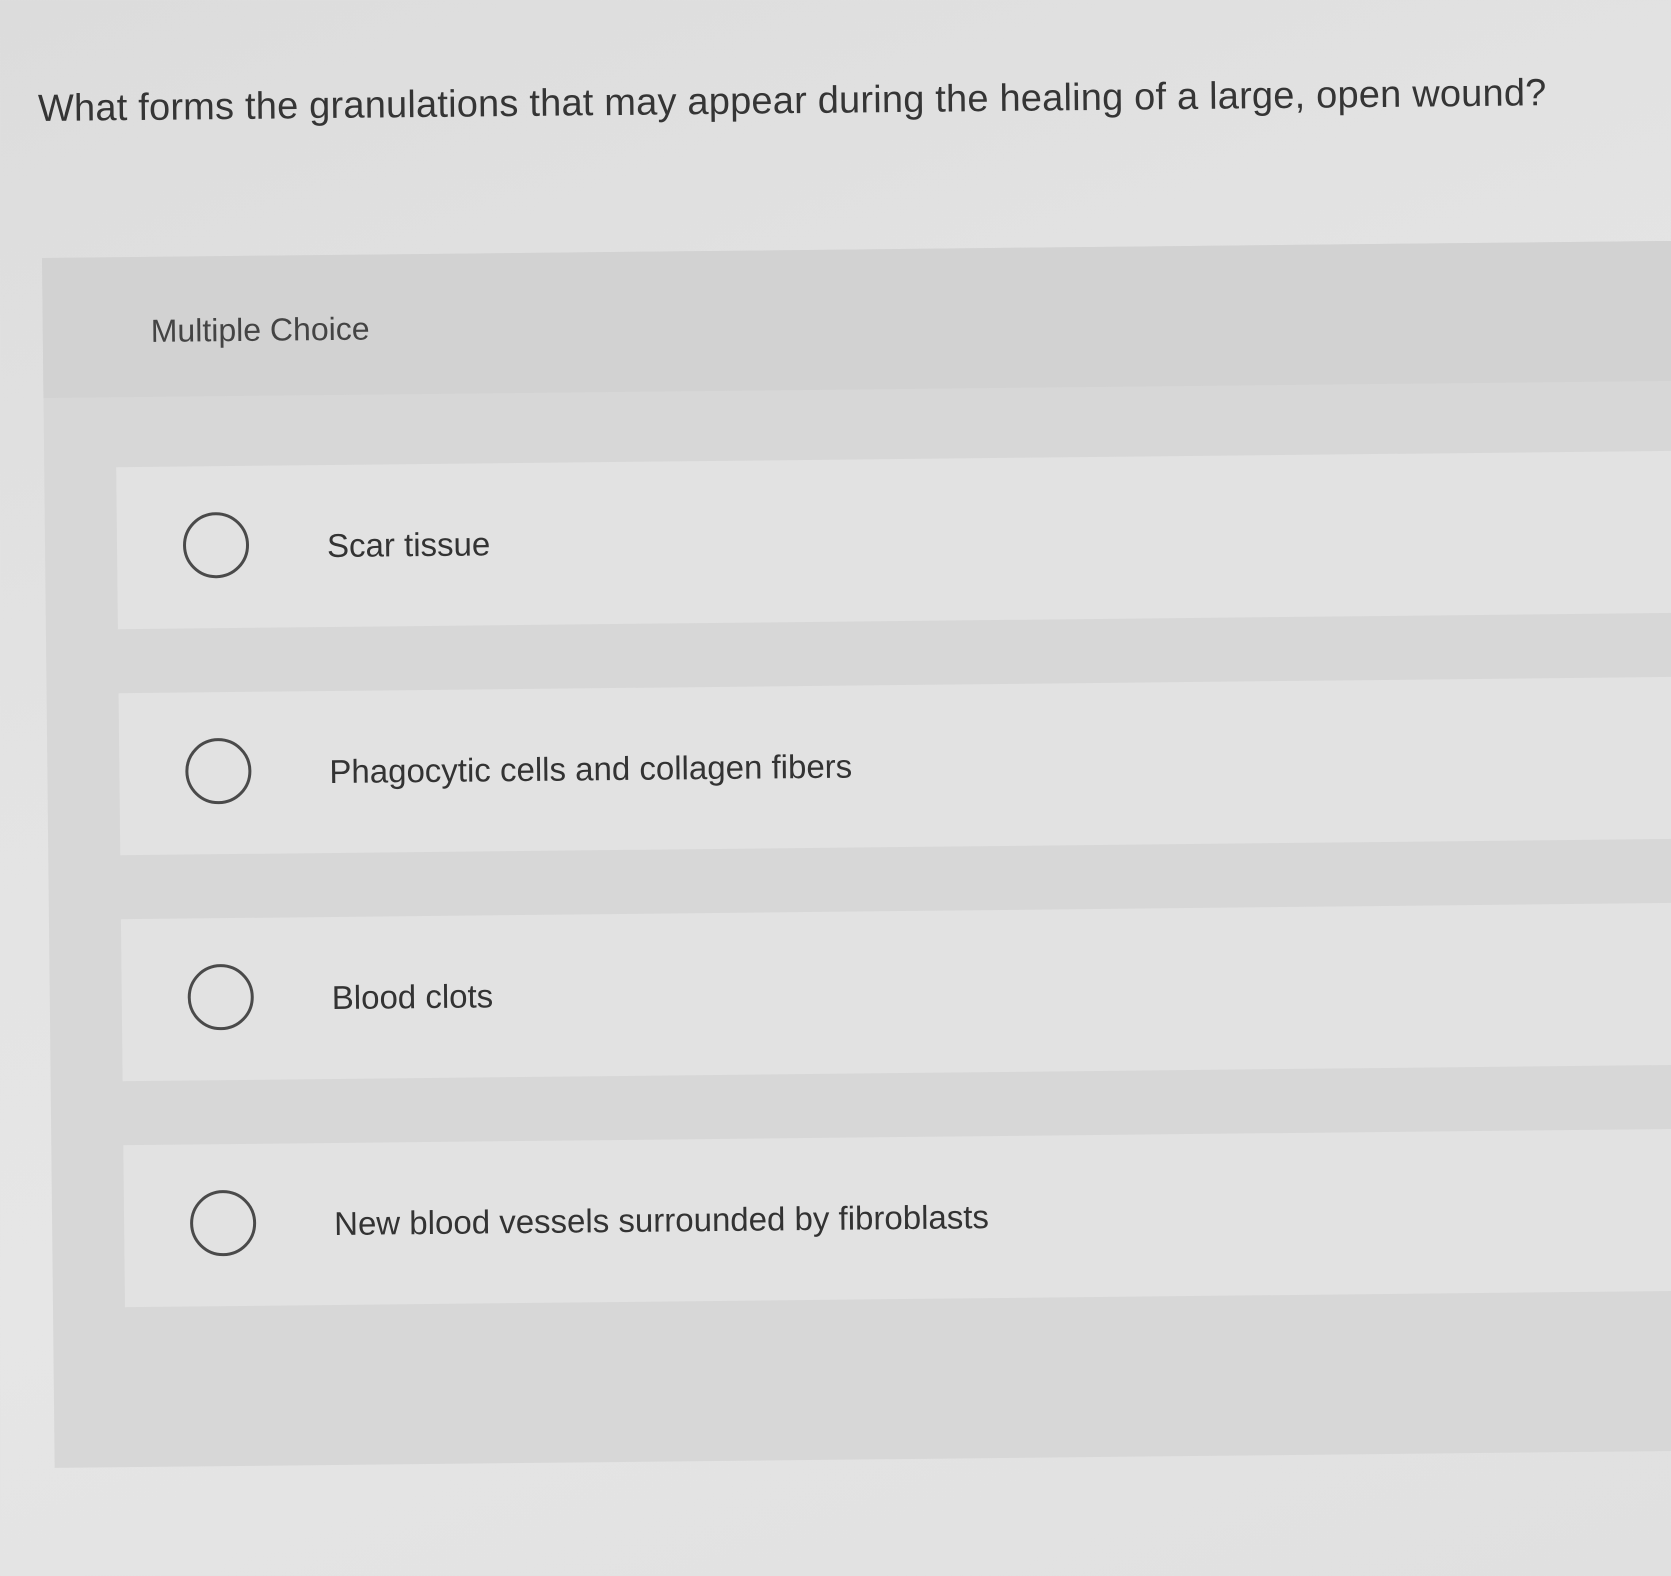 Image resolution: width=1671 pixels, height=1576 pixels. What do you see at coordinates (895, 992) in the screenshot?
I see `answer-option: Blood clots` at bounding box center [895, 992].